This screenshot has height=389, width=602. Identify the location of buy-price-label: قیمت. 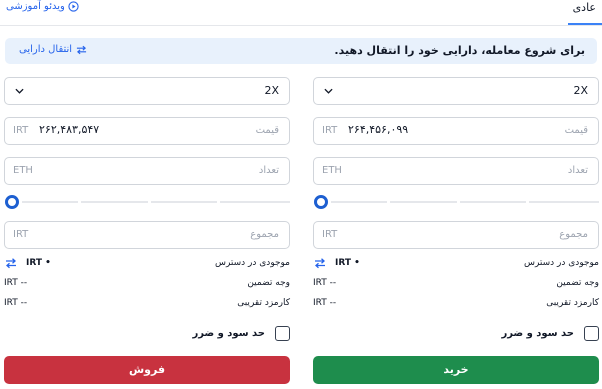
(576, 130).